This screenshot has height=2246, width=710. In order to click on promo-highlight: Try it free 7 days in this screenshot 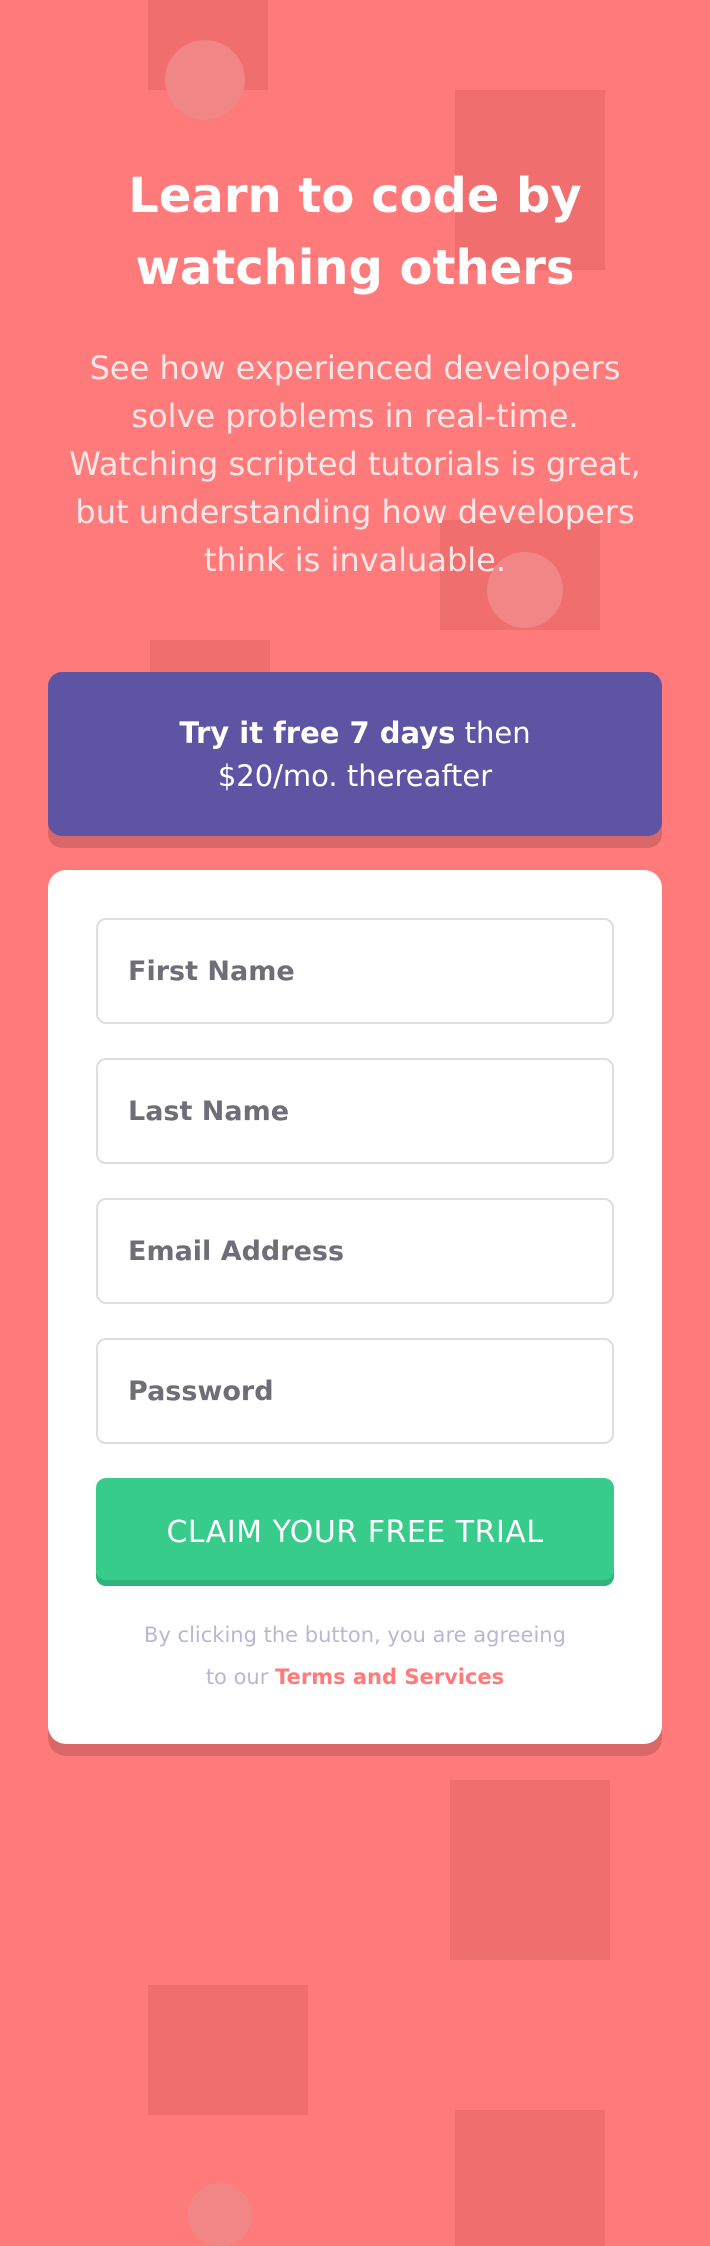, I will do `click(317, 733)`.